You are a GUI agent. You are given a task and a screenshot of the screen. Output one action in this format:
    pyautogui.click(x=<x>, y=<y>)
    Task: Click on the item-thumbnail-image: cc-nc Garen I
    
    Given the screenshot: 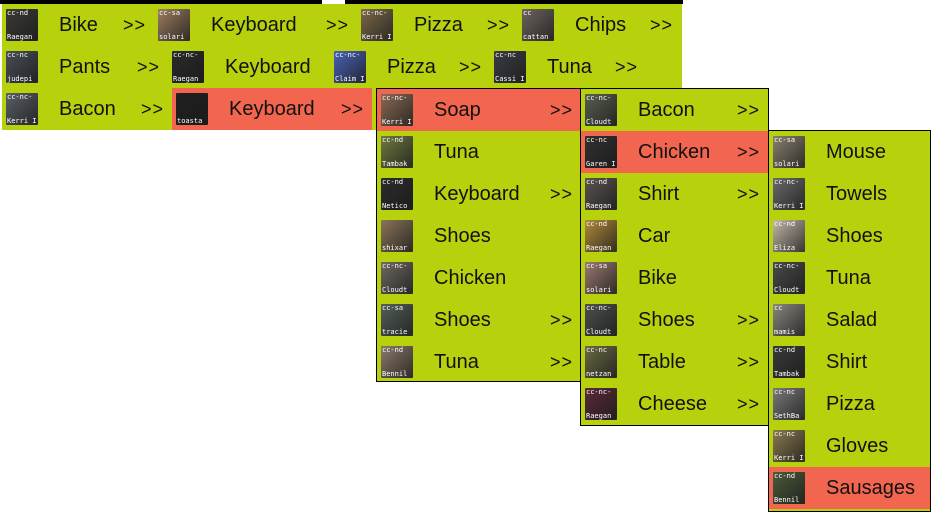 What is the action you would take?
    pyautogui.click(x=601, y=152)
    